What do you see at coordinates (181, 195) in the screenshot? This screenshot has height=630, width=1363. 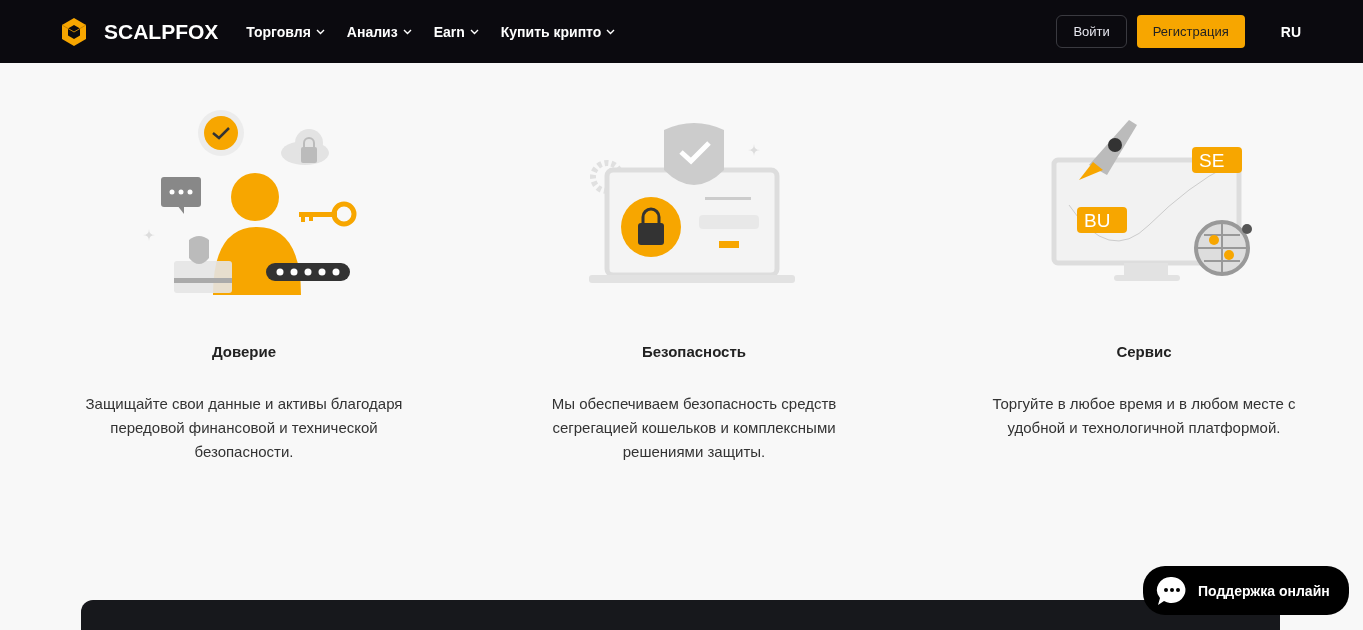 I see `chat-bubble-icon` at bounding box center [181, 195].